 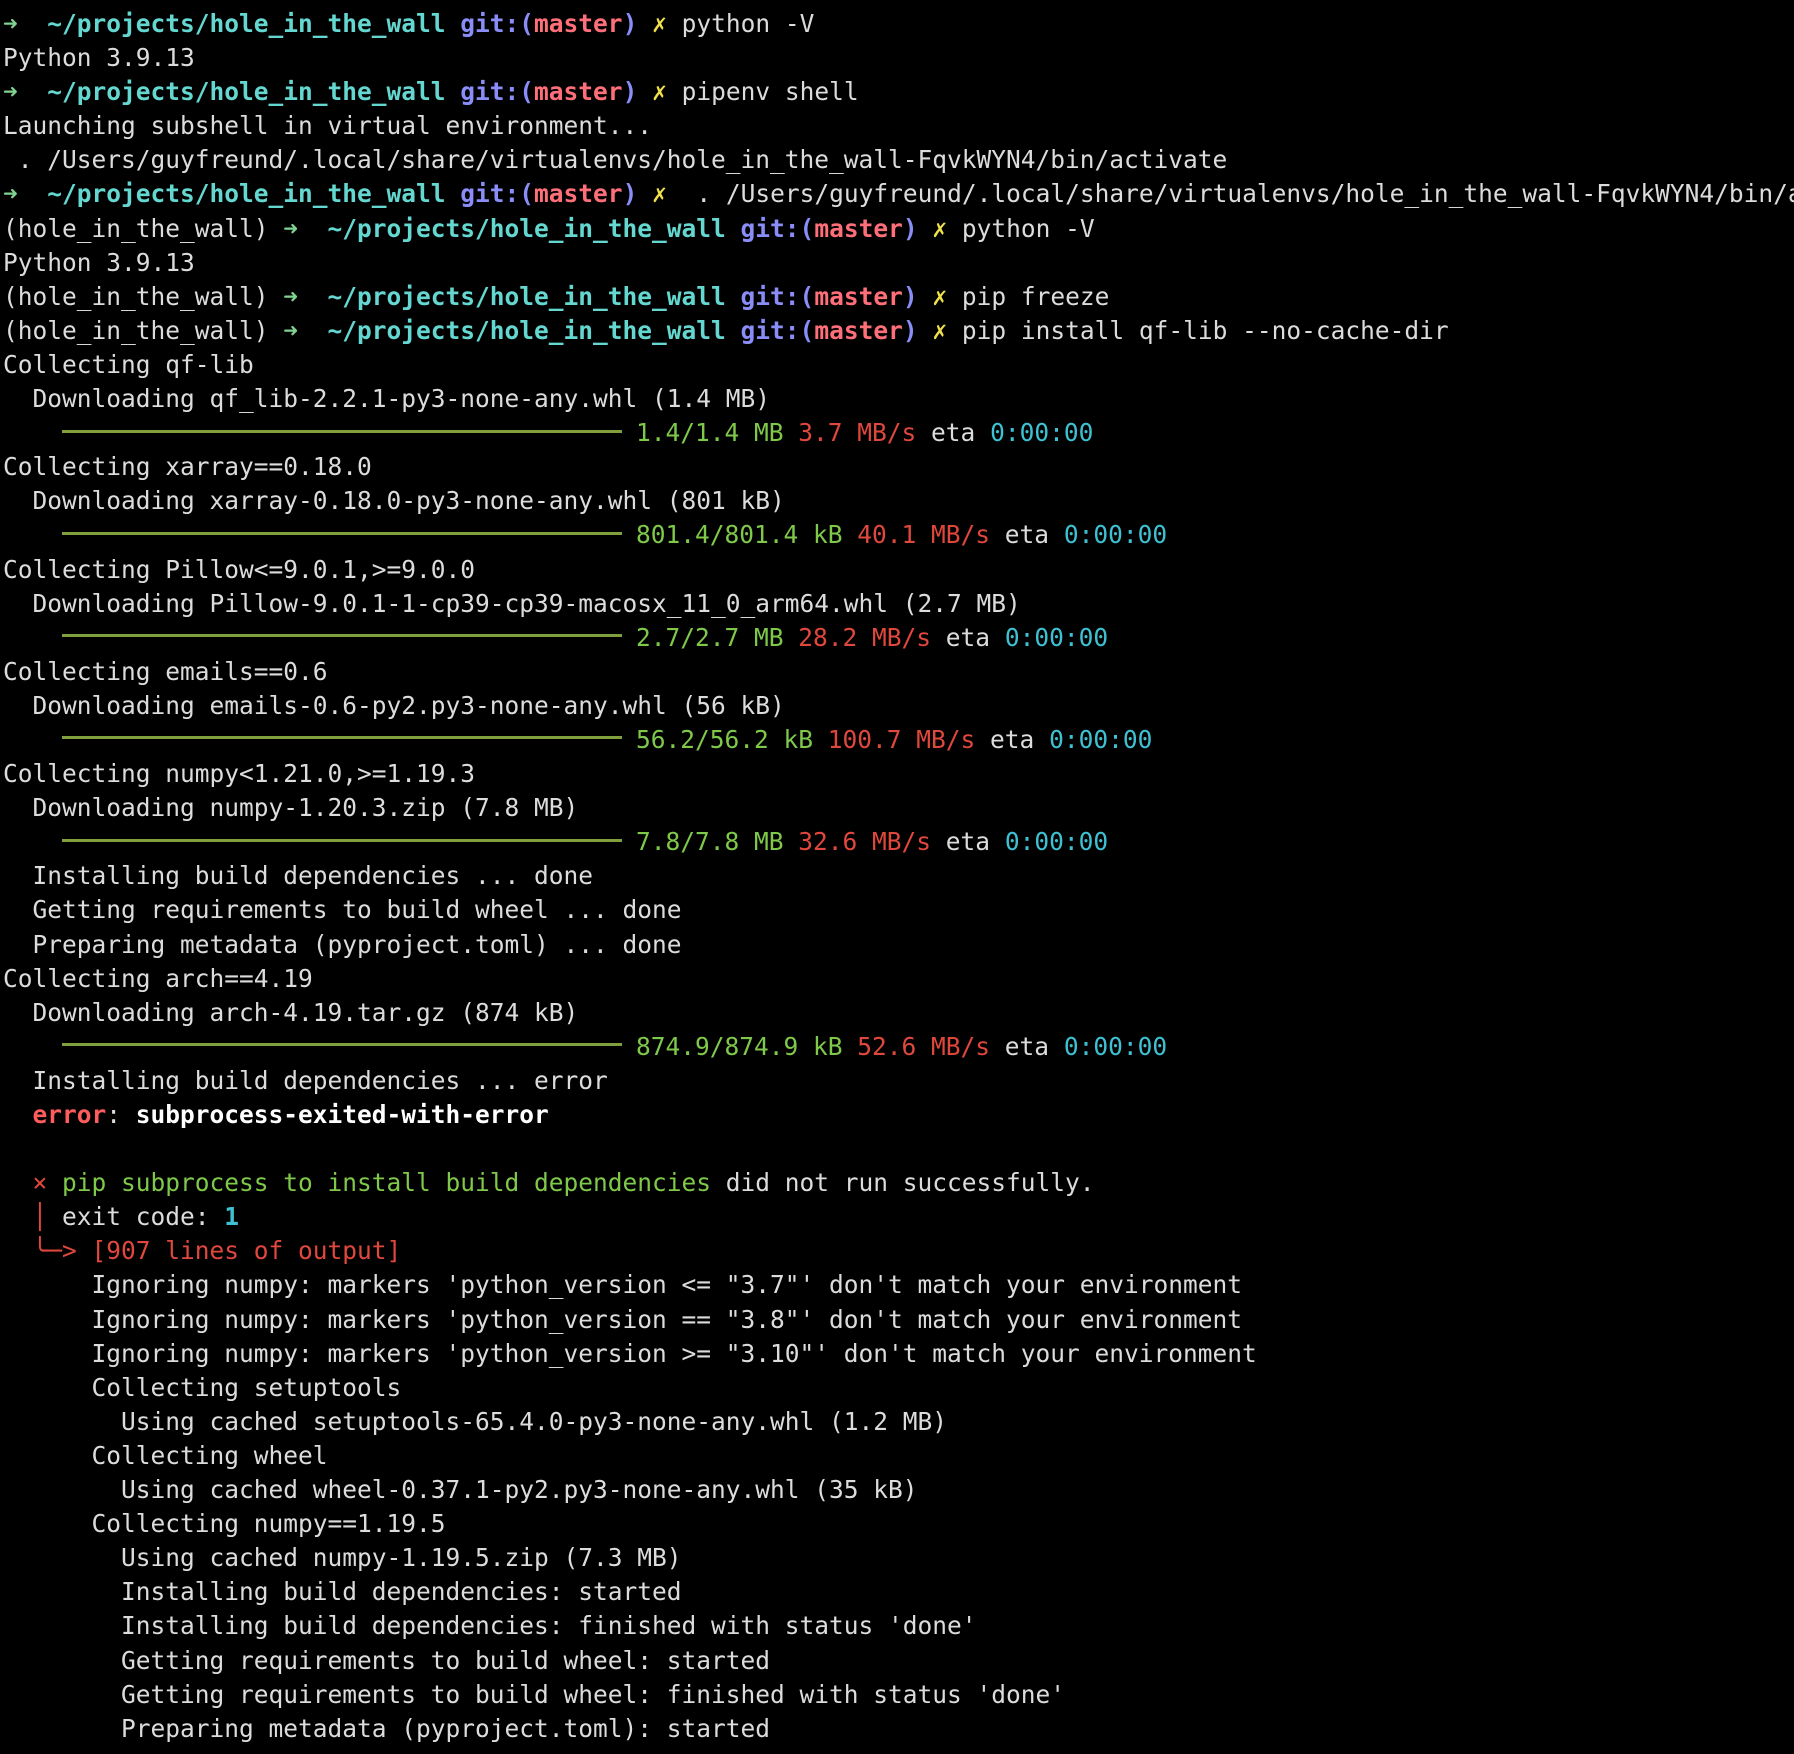 What do you see at coordinates (128, 364) in the screenshot?
I see `text-segment: Collecting qf-lib` at bounding box center [128, 364].